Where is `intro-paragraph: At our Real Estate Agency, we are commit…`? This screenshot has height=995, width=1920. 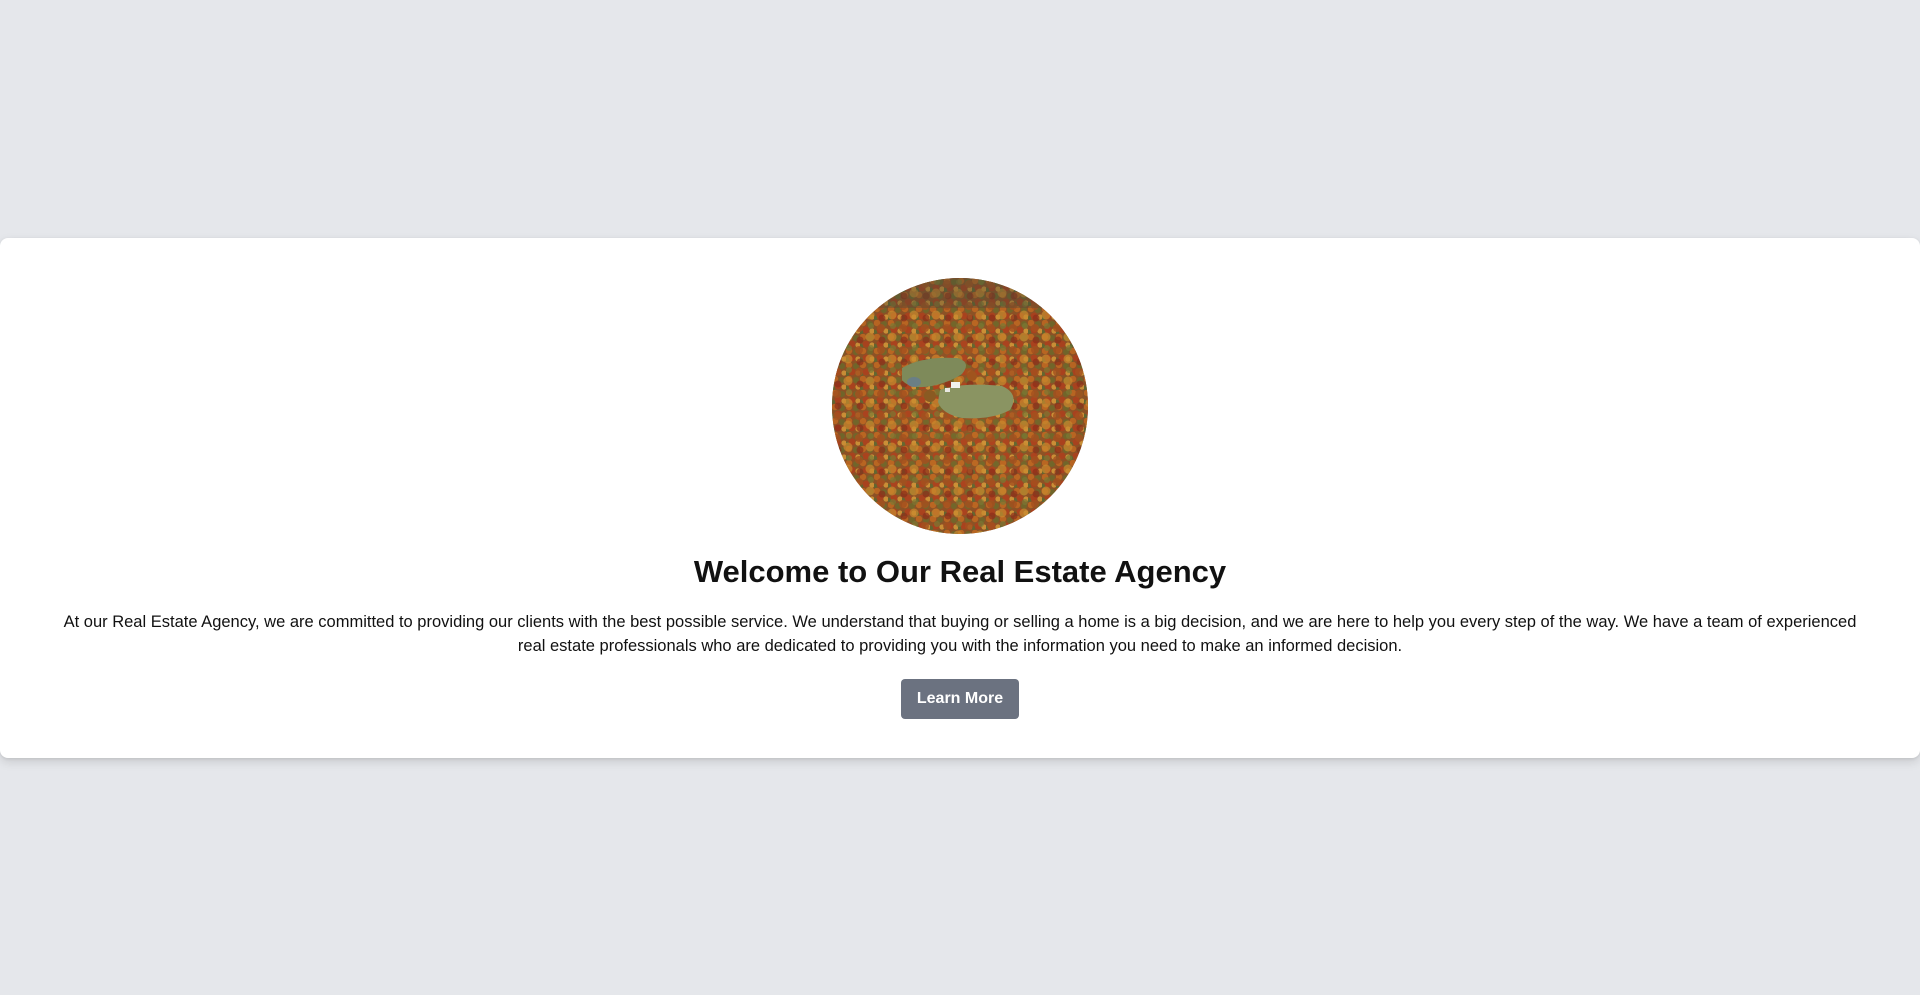 intro-paragraph: At our Real Estate Agency, we are commit… is located at coordinates (960, 634).